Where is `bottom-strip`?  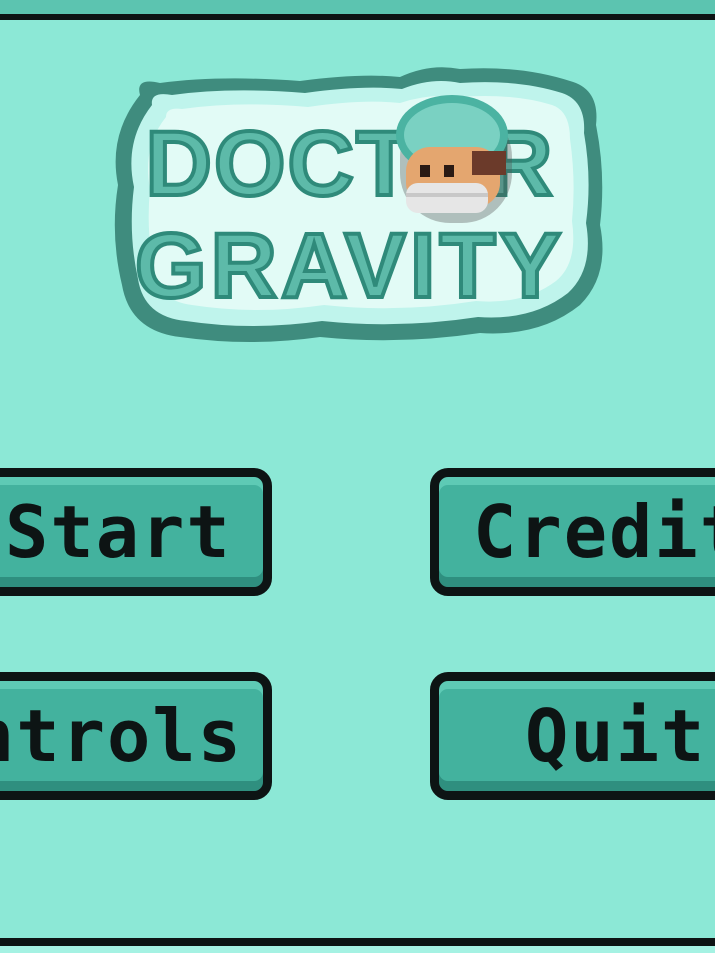
bottom-strip is located at coordinates (357, 949).